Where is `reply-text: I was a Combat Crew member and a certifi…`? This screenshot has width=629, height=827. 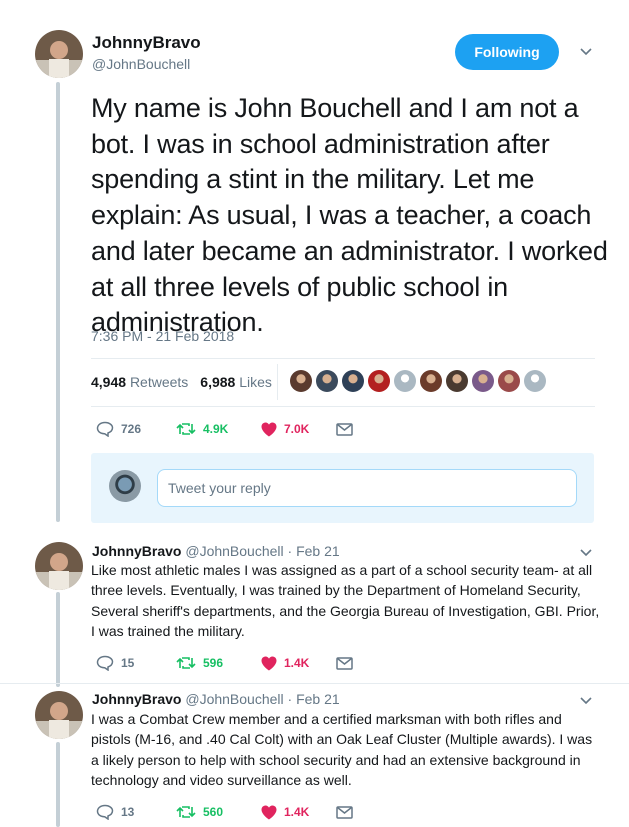 reply-text: I was a Combat Crew member and a certifi… is located at coordinates (342, 749).